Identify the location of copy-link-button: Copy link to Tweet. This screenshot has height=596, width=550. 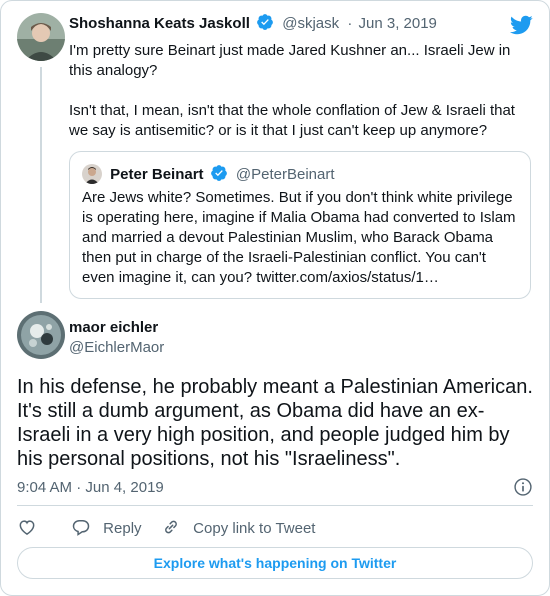
(238, 527).